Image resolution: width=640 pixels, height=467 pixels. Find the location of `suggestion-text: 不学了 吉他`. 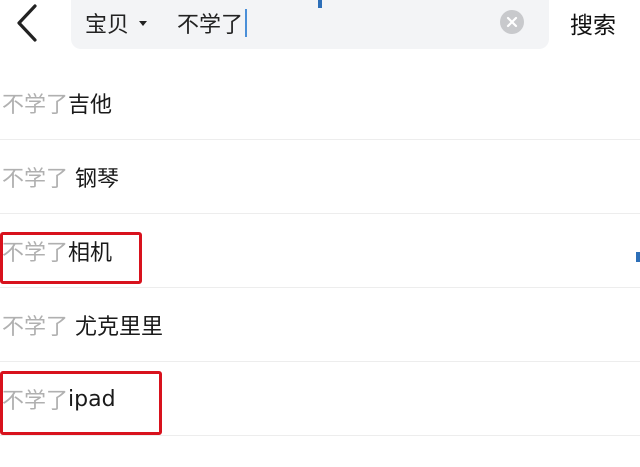

suggestion-text: 不学了 吉他 is located at coordinates (57, 103).